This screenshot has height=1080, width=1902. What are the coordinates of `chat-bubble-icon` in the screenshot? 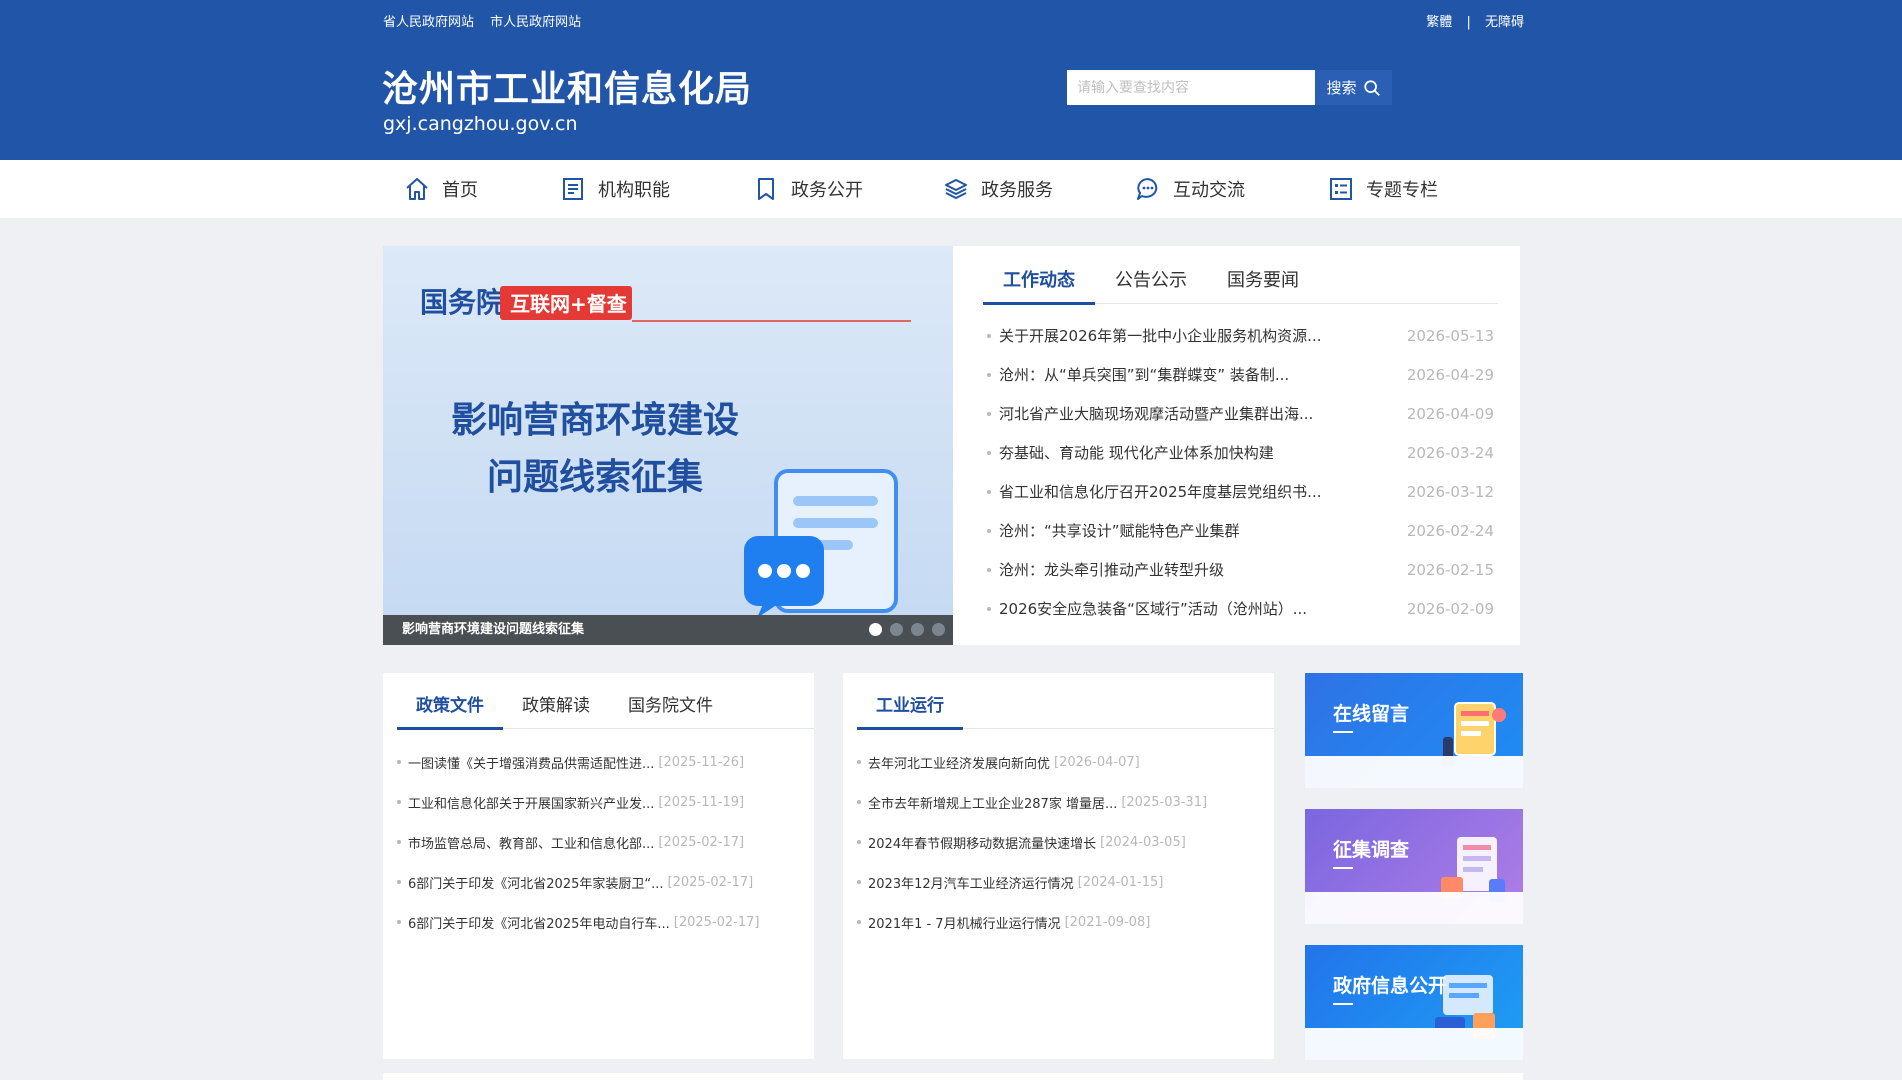 It's located at (1147, 189).